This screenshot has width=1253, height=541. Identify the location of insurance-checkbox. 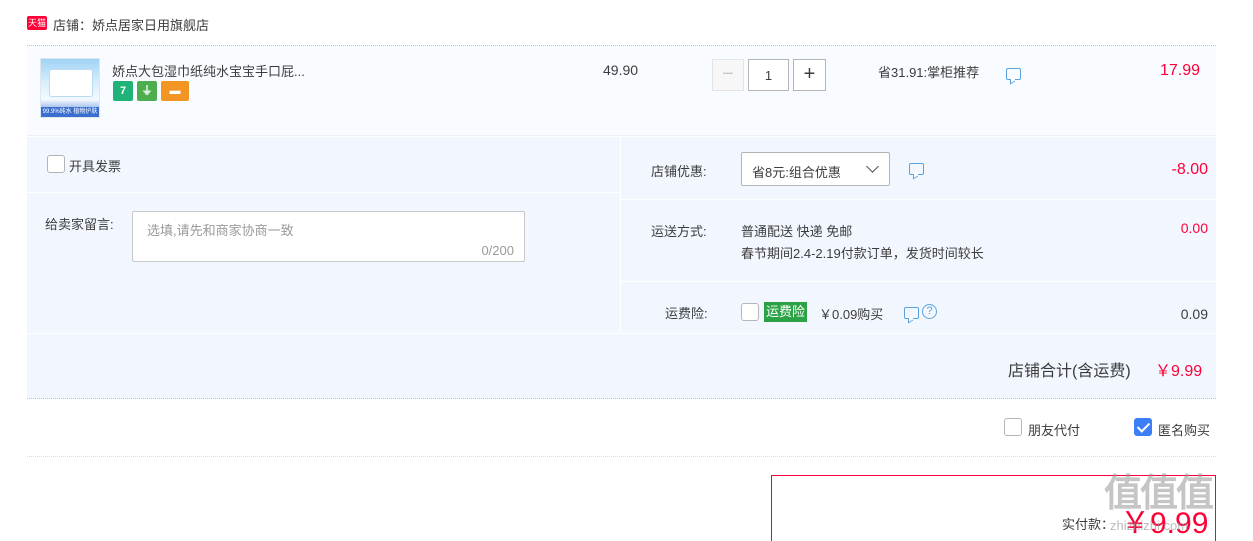
(750, 312).